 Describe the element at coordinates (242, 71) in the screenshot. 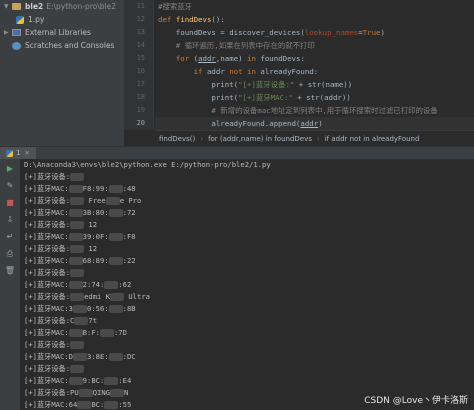

I see `code-keyword: not in` at that location.